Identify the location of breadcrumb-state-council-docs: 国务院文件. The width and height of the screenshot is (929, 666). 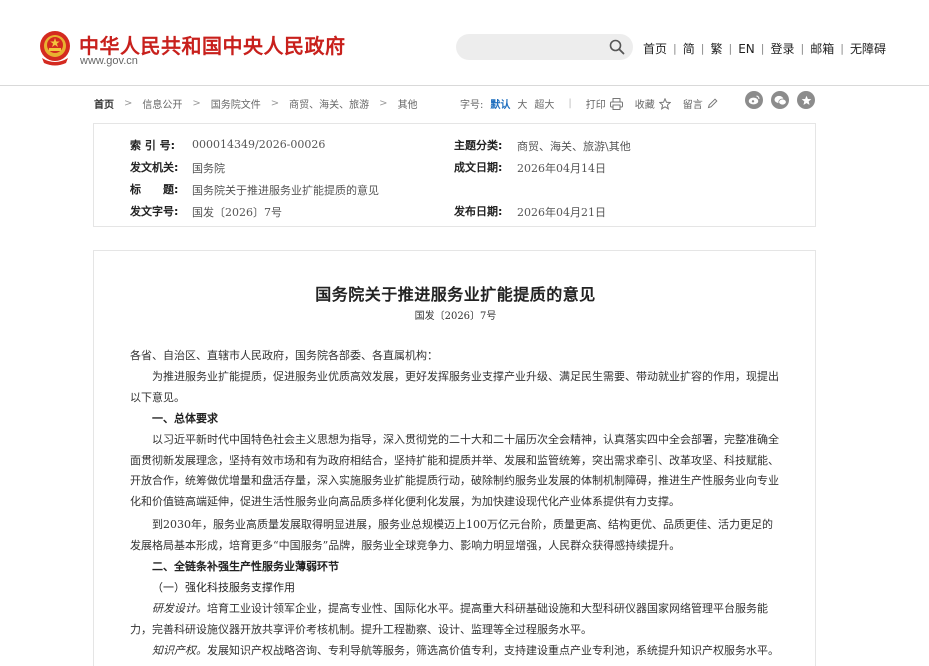
(236, 103).